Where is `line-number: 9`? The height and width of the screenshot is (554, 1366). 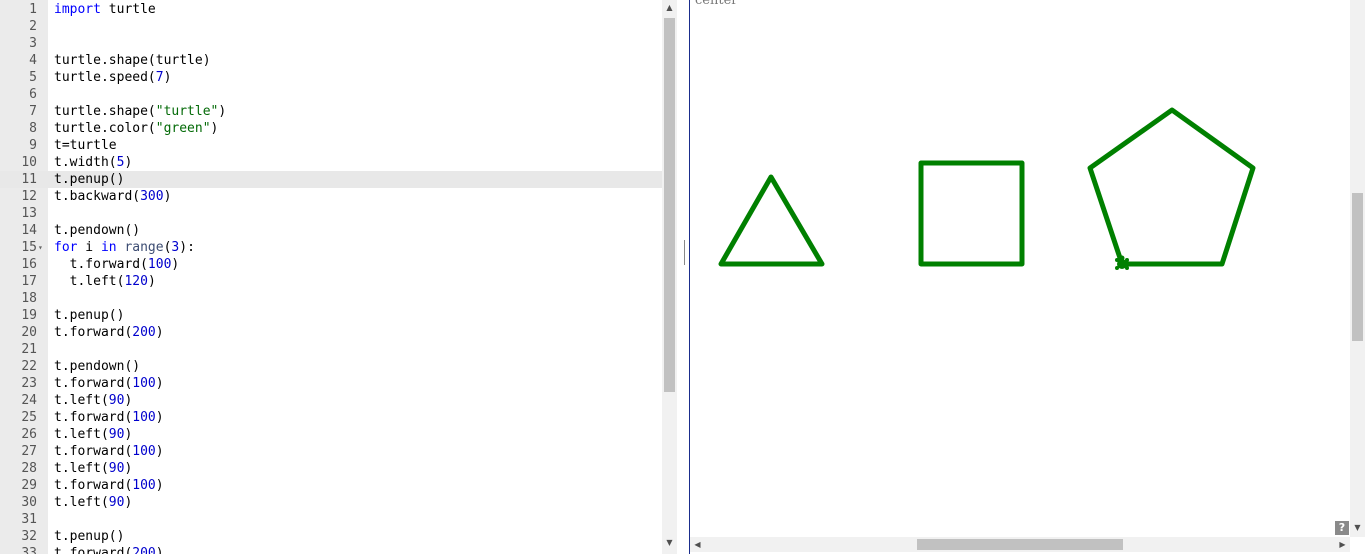
line-number: 9 is located at coordinates (33, 145).